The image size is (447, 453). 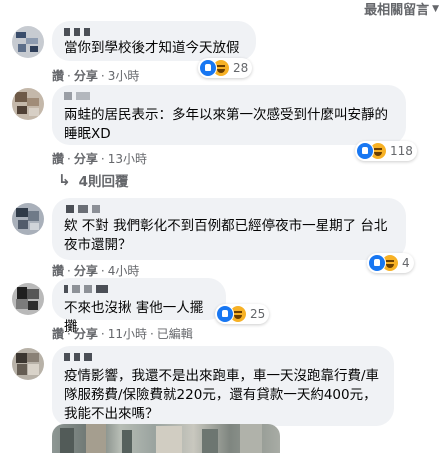 I want to click on comment-actions: 讚 · 分享 · 4小時, so click(x=96, y=270).